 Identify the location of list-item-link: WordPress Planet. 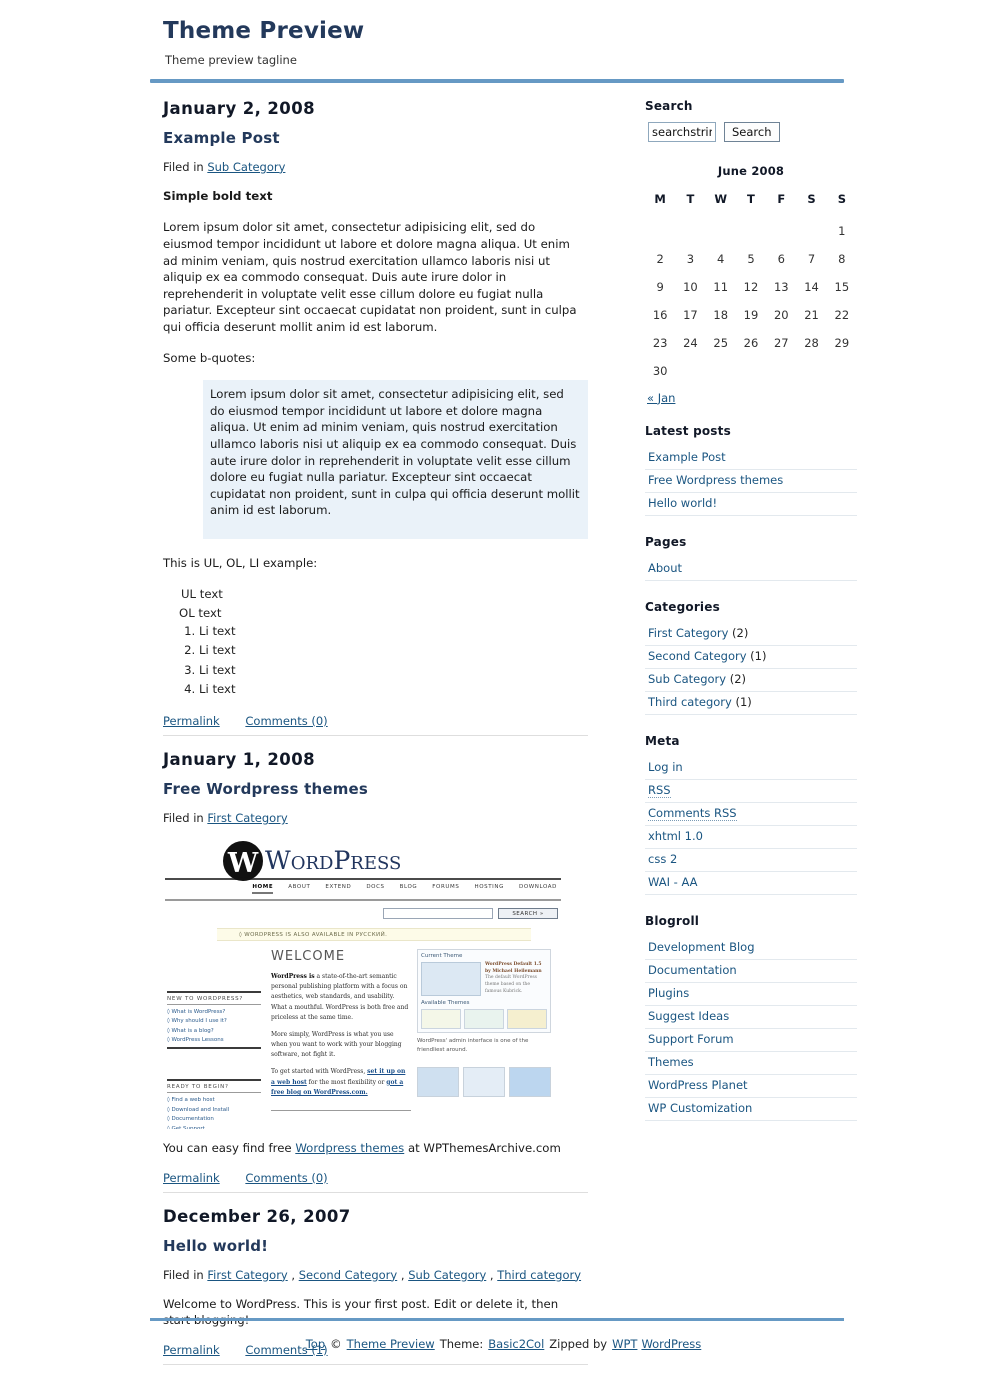
(698, 1085).